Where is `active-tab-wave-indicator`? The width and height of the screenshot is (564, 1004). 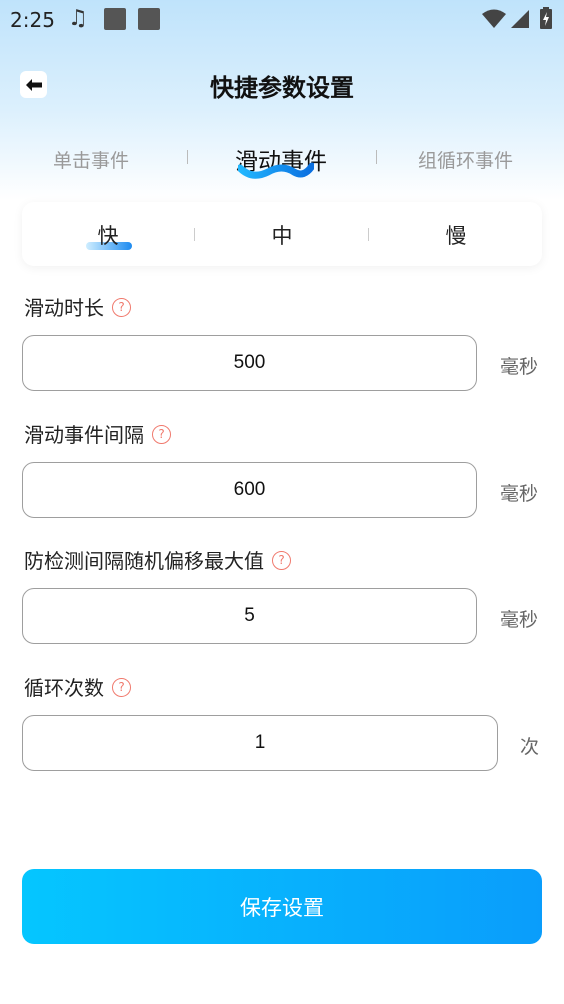 active-tab-wave-indicator is located at coordinates (276, 170).